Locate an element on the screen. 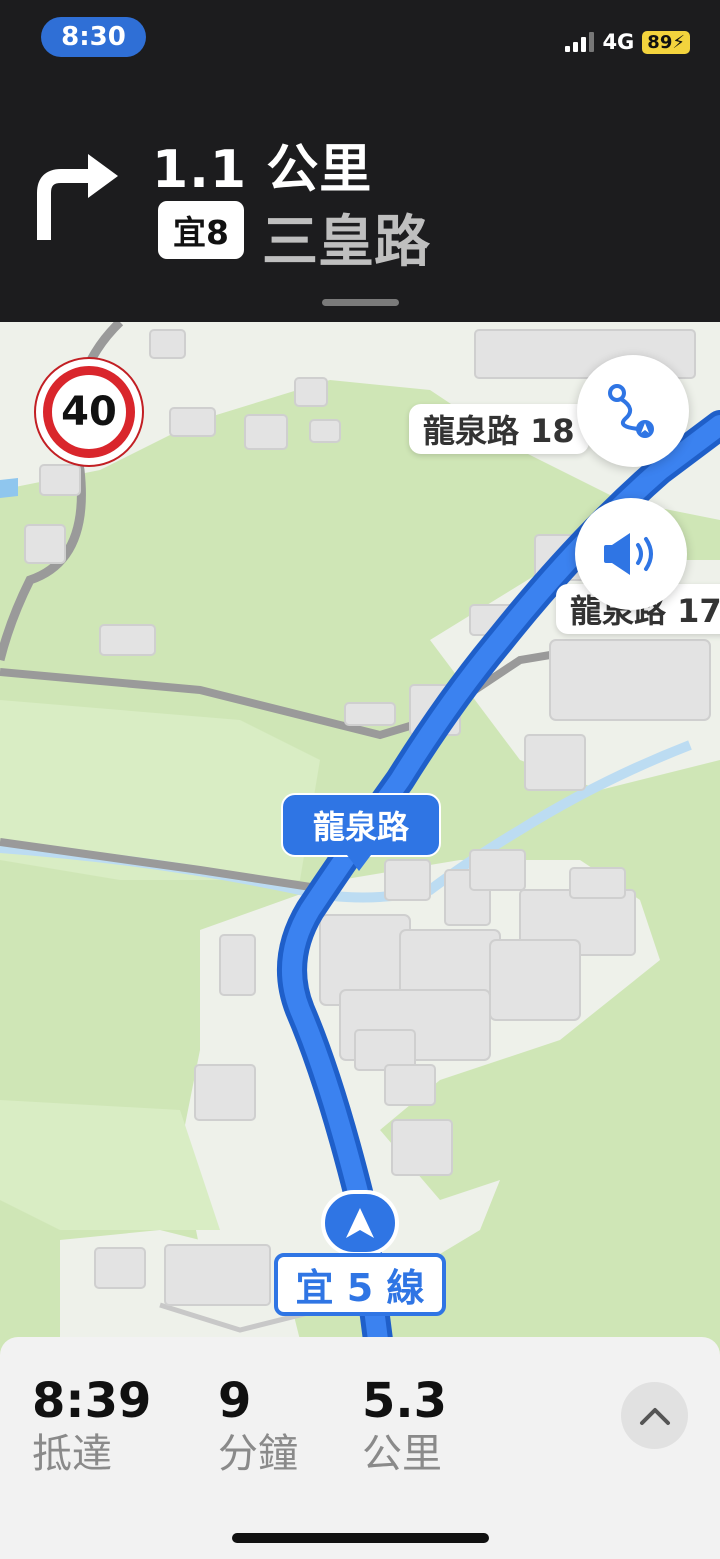 Image resolution: width=720 pixels, height=1559 pixels. navigation-arrow-icon is located at coordinates (360, 1223).